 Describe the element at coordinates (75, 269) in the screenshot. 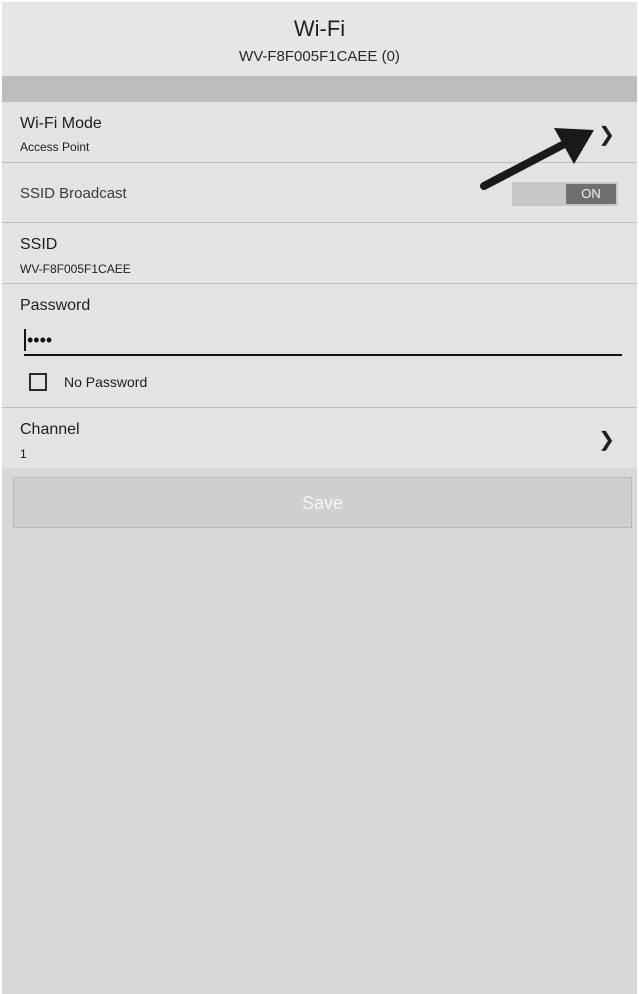

I see `ssid-value: WV-F8F005F1CAEE` at that location.